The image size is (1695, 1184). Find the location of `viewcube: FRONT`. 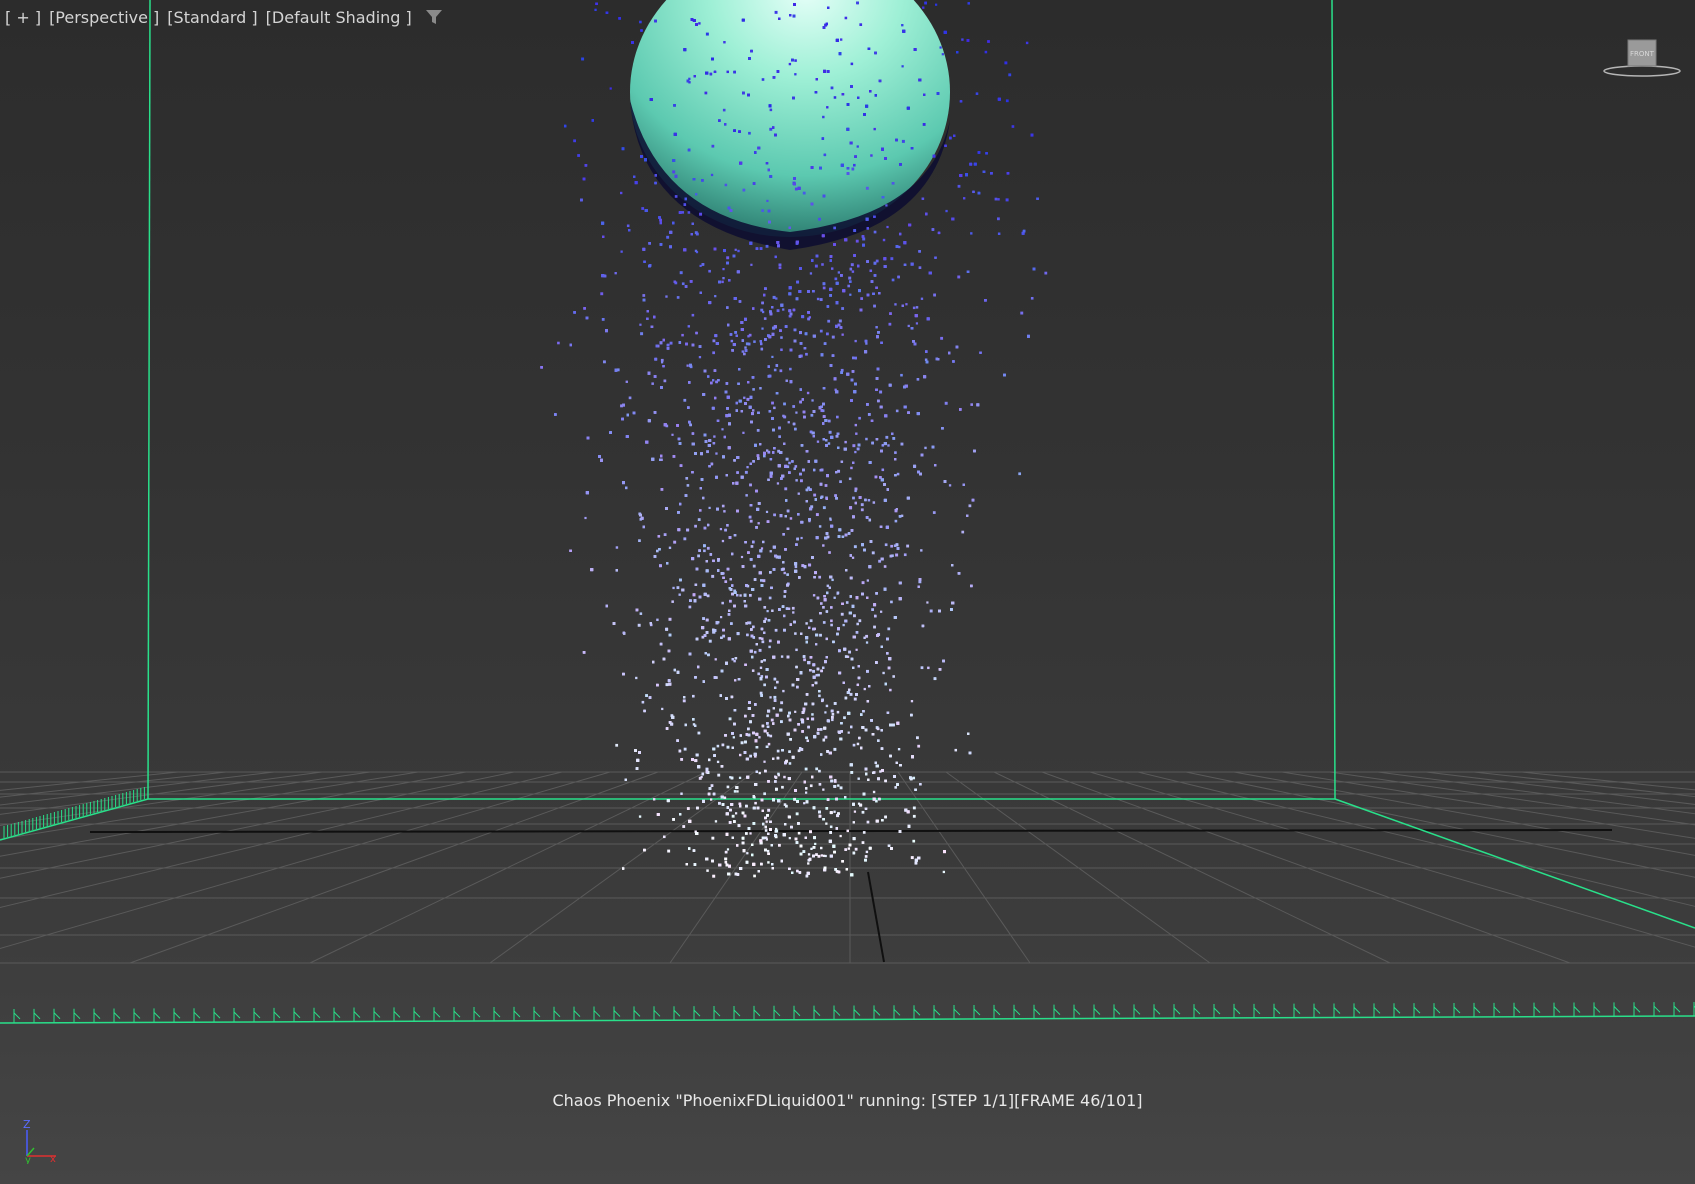

viewcube: FRONT is located at coordinates (1642, 58).